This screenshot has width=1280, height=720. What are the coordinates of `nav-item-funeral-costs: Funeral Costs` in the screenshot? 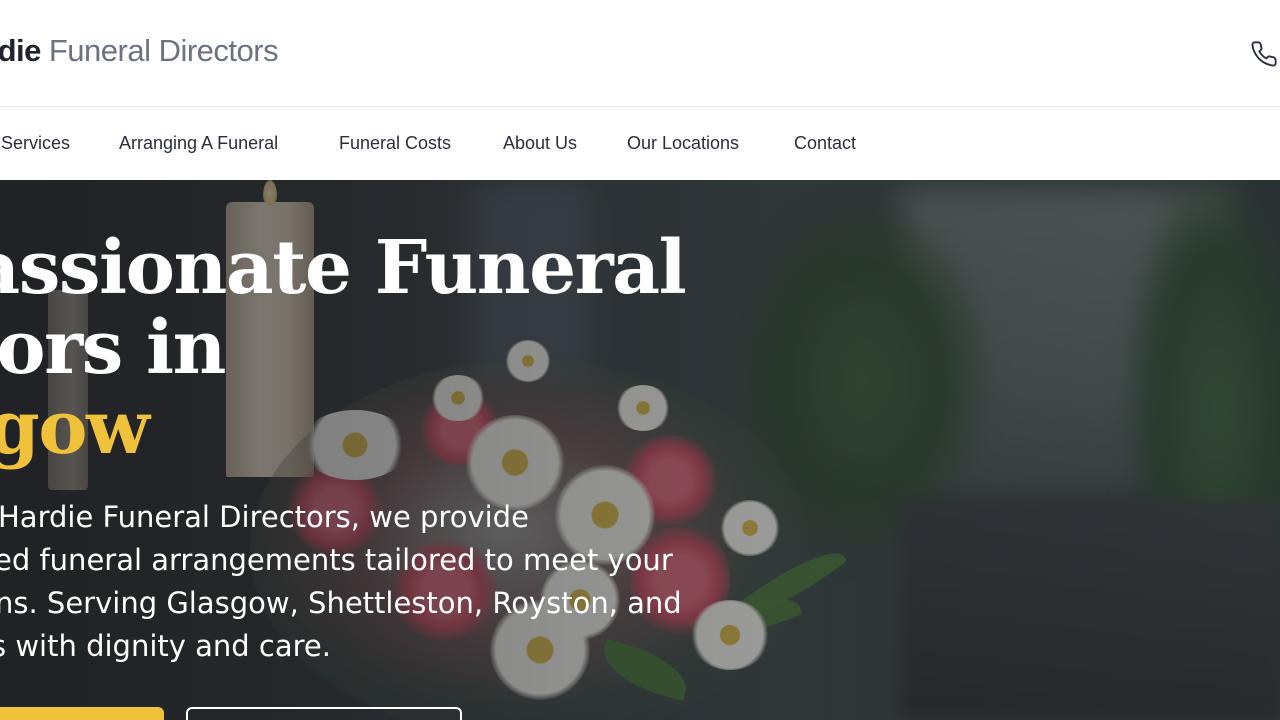 It's located at (395, 143).